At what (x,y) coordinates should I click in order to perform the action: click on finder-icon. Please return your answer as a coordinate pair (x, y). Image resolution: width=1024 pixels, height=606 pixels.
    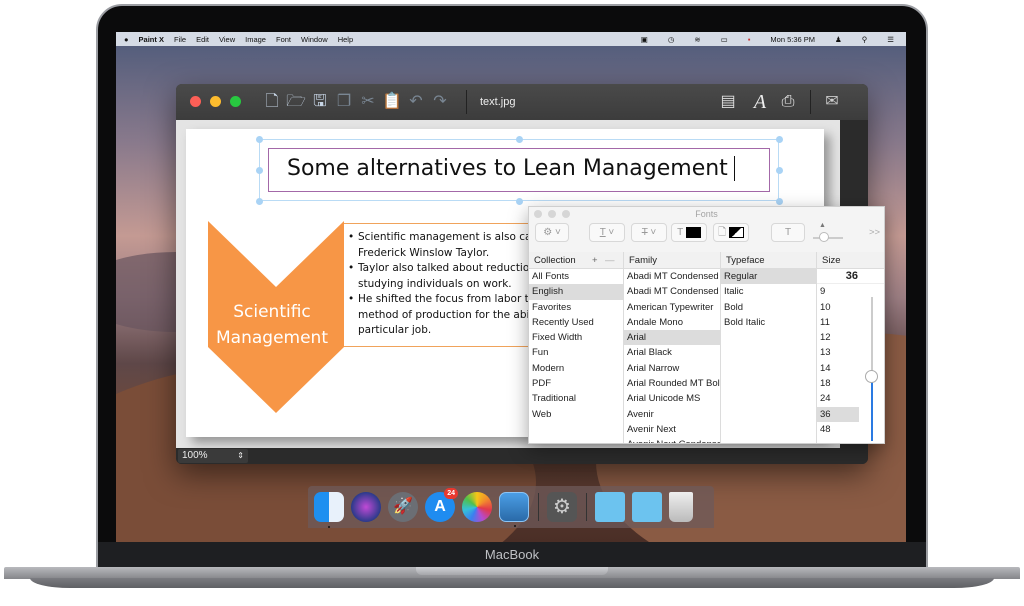
    Looking at the image, I should click on (329, 510).